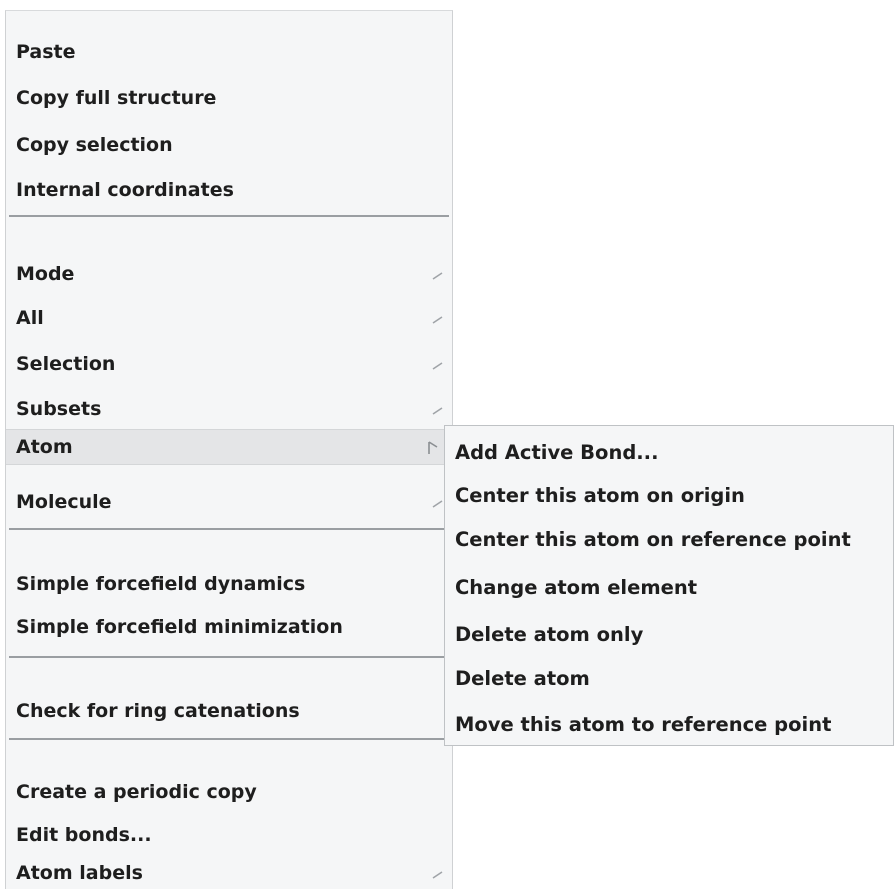 The width and height of the screenshot is (894, 890). I want to click on menu-item-label: Mode, so click(45, 274).